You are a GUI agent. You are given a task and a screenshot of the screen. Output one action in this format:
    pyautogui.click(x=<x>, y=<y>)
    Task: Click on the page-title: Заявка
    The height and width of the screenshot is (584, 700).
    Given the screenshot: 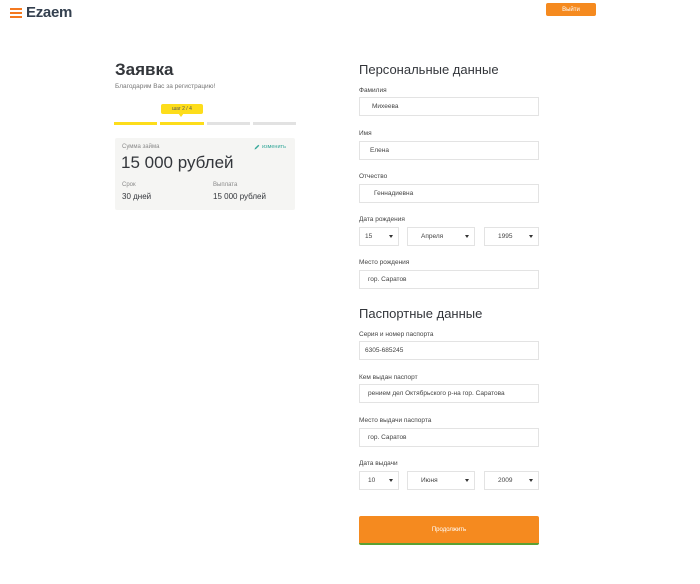 What is the action you would take?
    pyautogui.click(x=144, y=69)
    